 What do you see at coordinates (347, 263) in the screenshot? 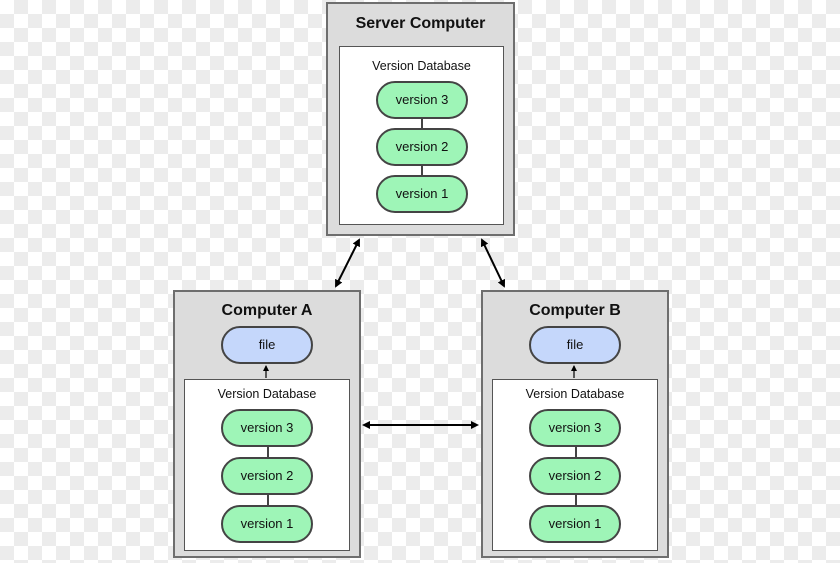
I see `arrow-server-a` at bounding box center [347, 263].